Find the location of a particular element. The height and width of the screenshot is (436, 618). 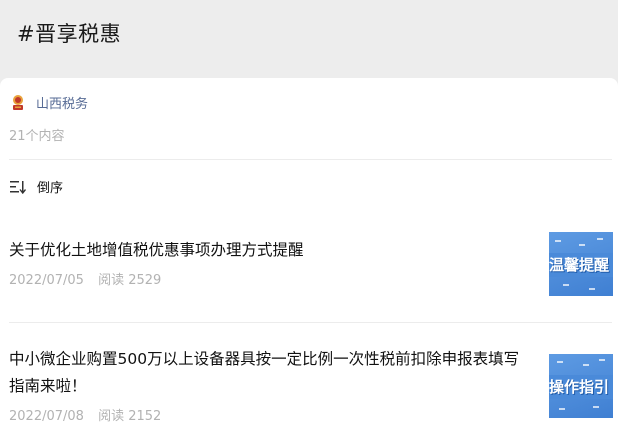

article-title: 关于优化土地增值税优惠事项办理方式提醒 is located at coordinates (269, 250).